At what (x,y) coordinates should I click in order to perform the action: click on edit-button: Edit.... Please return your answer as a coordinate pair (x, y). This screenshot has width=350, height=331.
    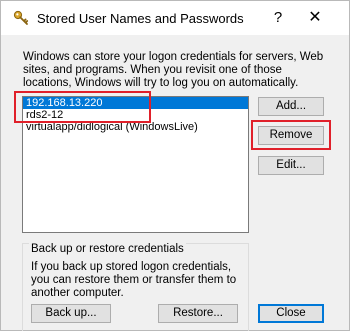
    Looking at the image, I should click on (291, 165).